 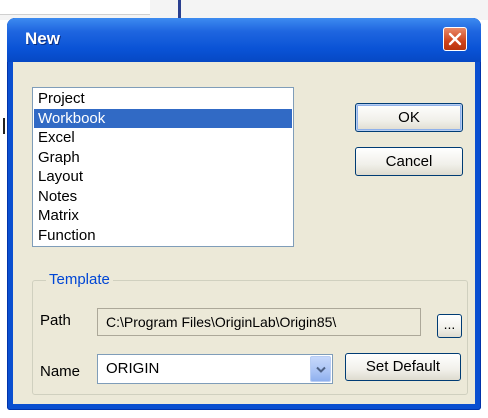 I want to click on close-button, so click(x=455, y=39).